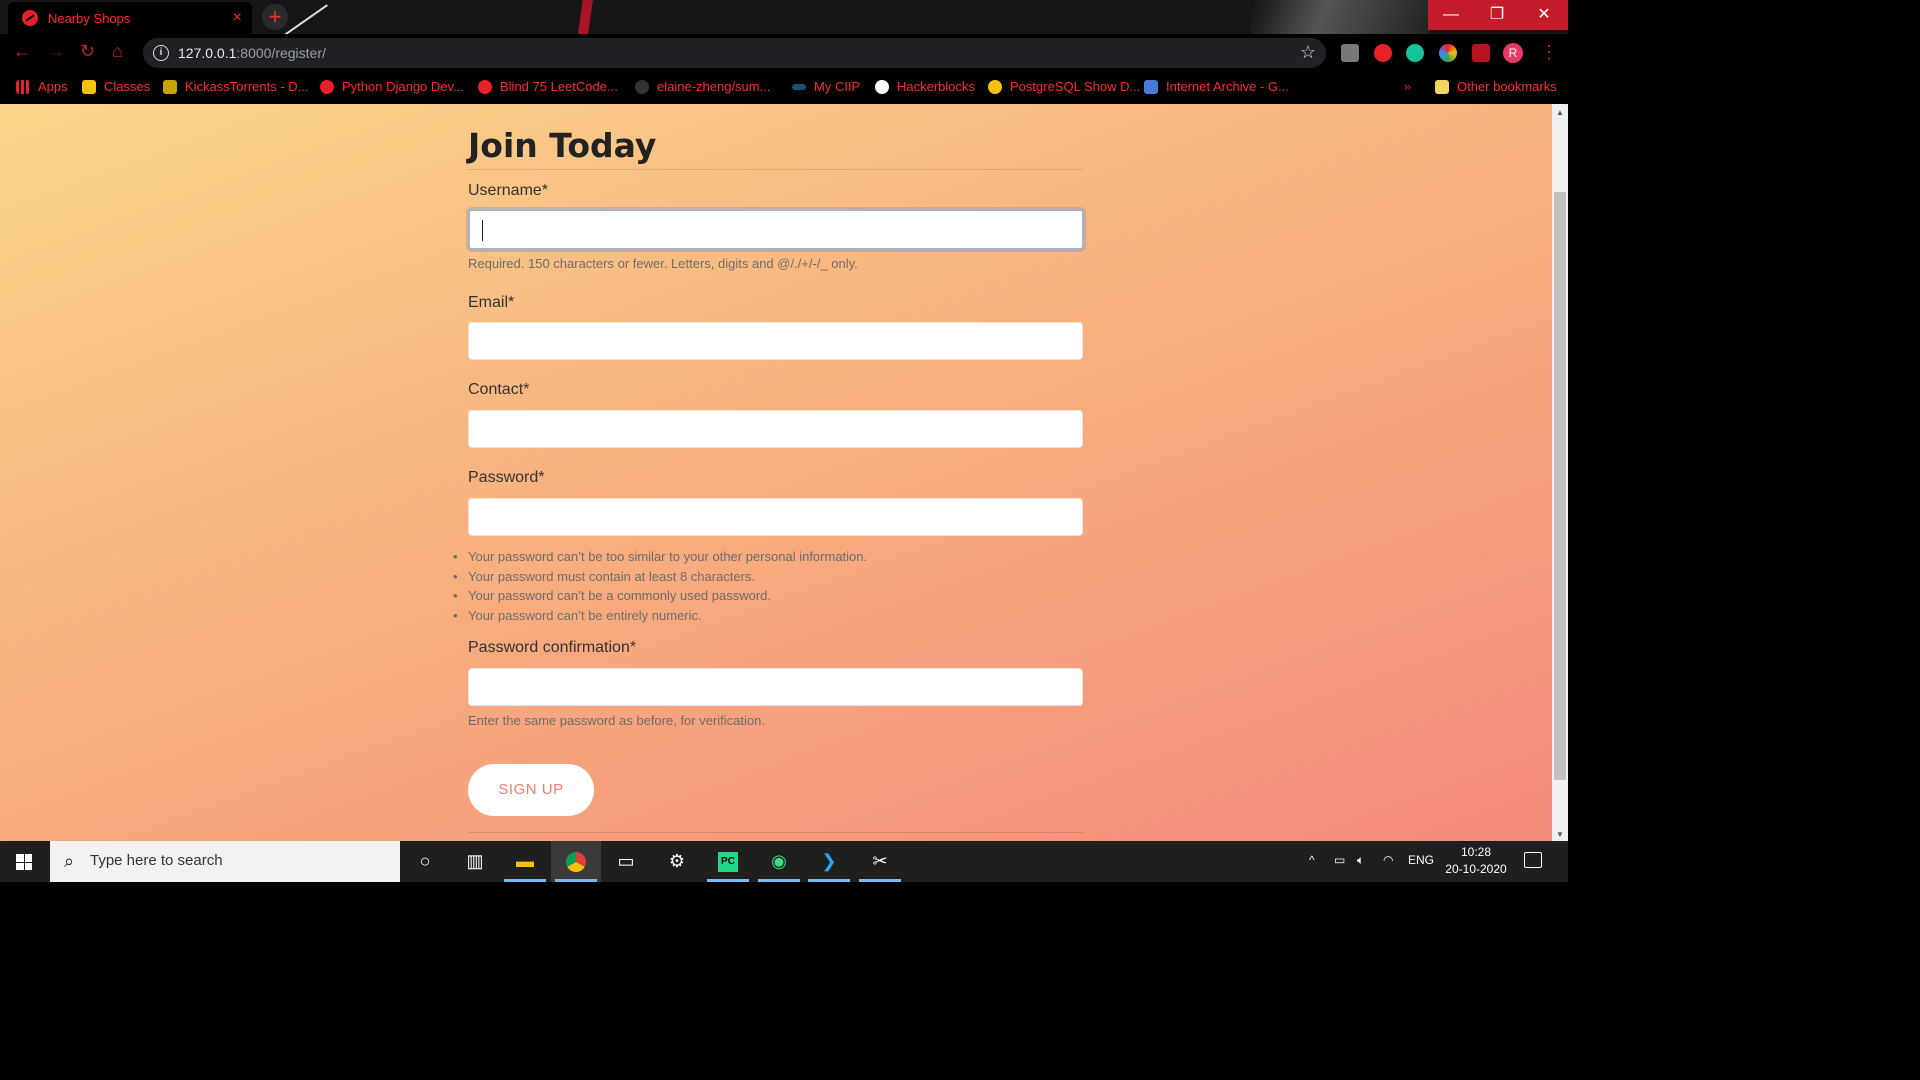 This screenshot has height=1080, width=1920. Describe the element at coordinates (1513, 53) in the screenshot. I see `profile-avatar: R` at that location.